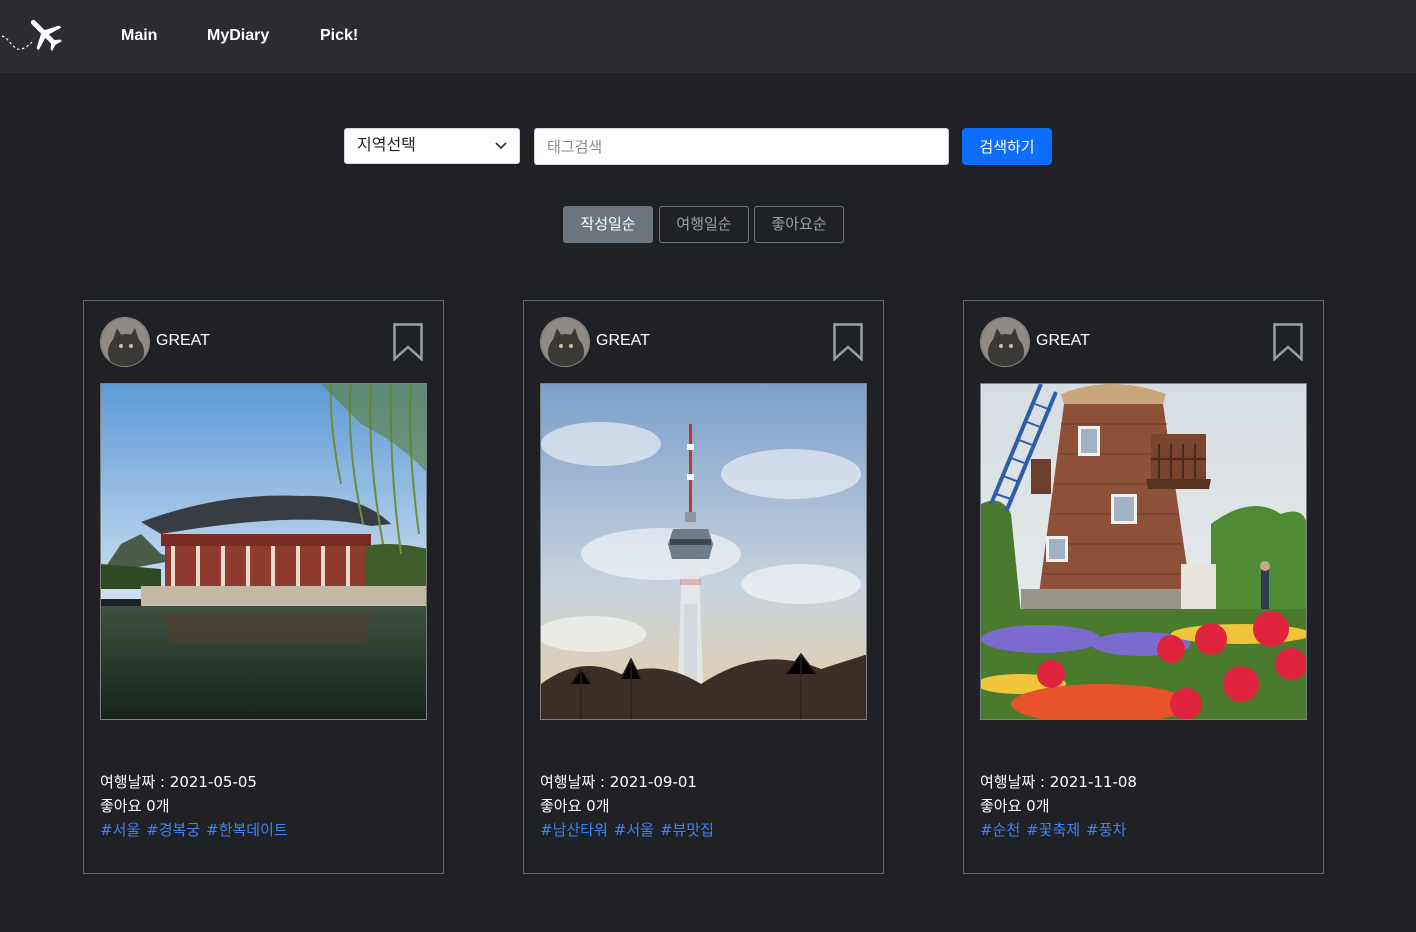 This screenshot has height=932, width=1416. What do you see at coordinates (1007, 146) in the screenshot?
I see `search-button: 검색하기` at bounding box center [1007, 146].